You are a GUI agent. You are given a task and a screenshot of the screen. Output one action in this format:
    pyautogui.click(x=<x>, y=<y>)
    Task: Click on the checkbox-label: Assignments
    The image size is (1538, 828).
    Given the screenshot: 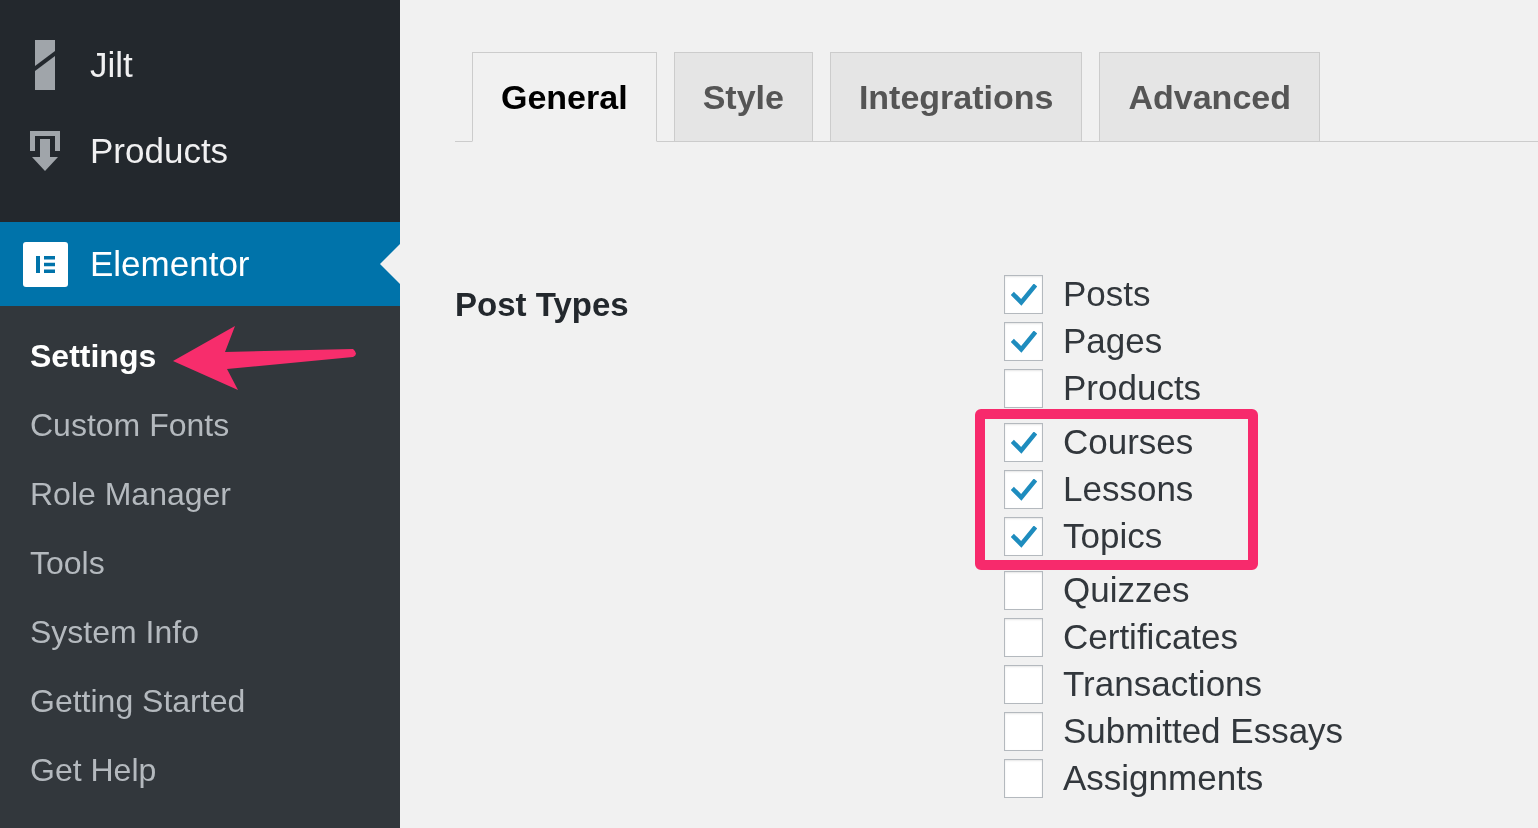 What is the action you would take?
    pyautogui.click(x=1163, y=778)
    